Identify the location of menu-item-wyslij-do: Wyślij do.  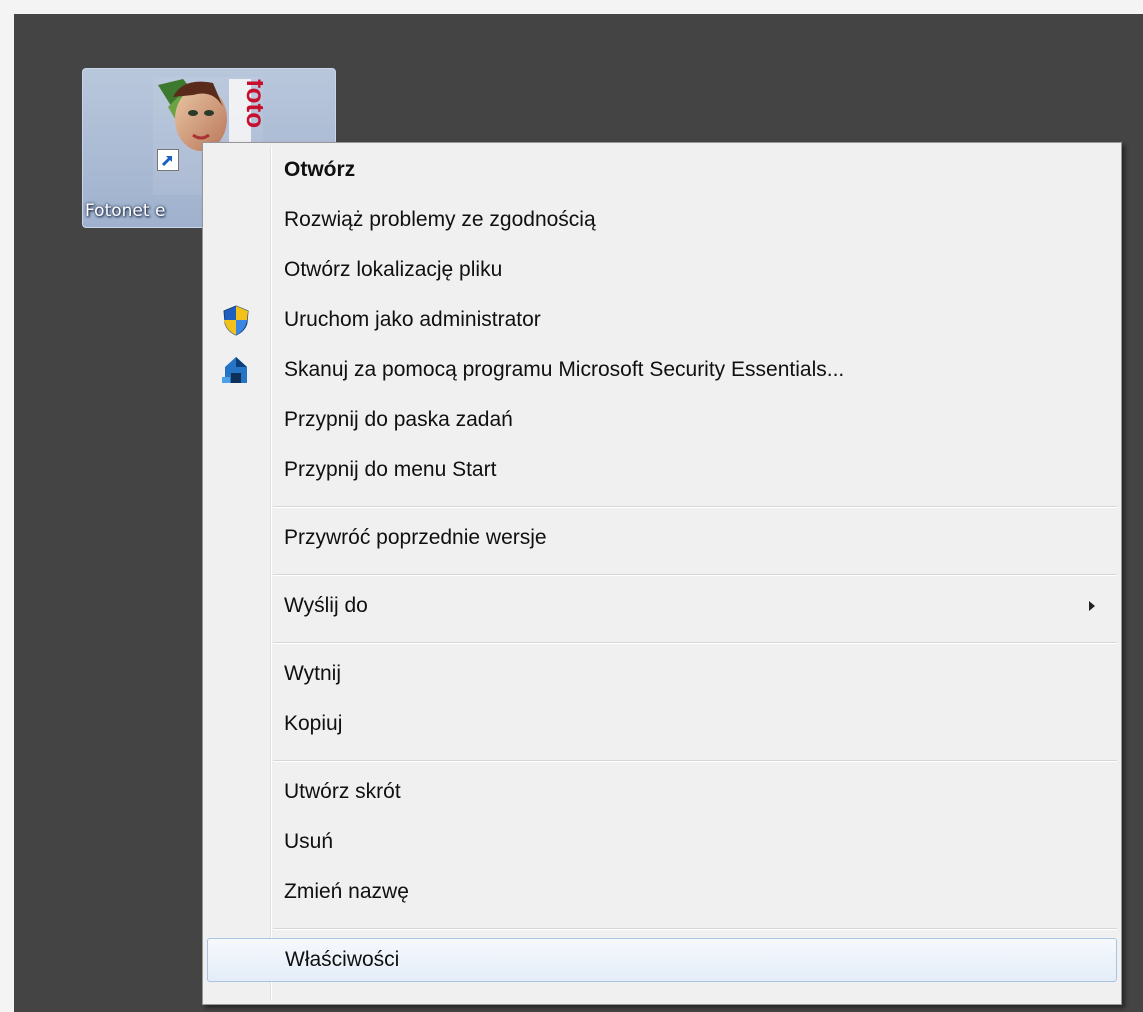
(662, 606).